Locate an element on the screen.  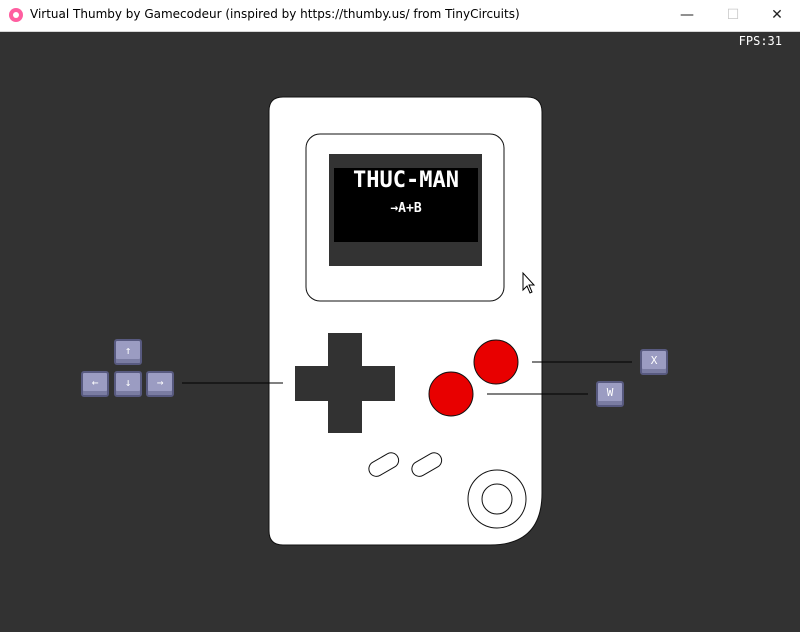
key-up: ↑ is located at coordinates (128, 352).